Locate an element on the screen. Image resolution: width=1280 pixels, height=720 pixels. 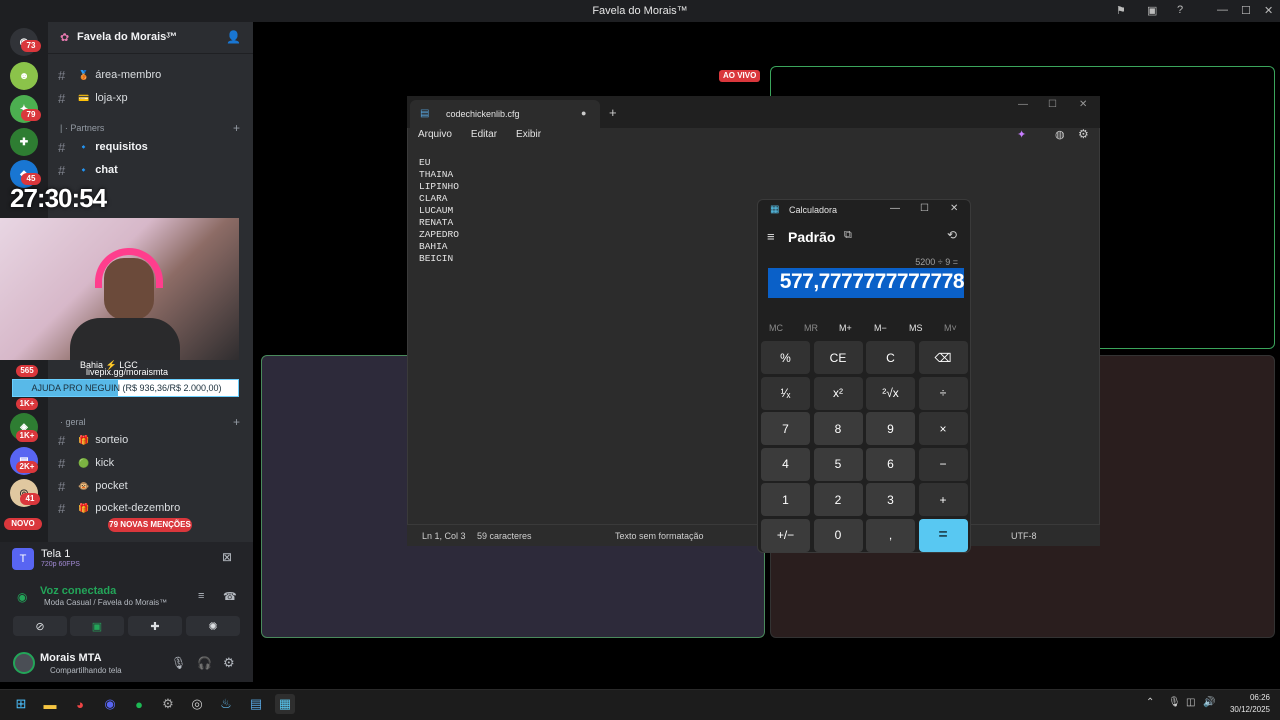
network-icon: ◫ is located at coordinates (1190, 702).